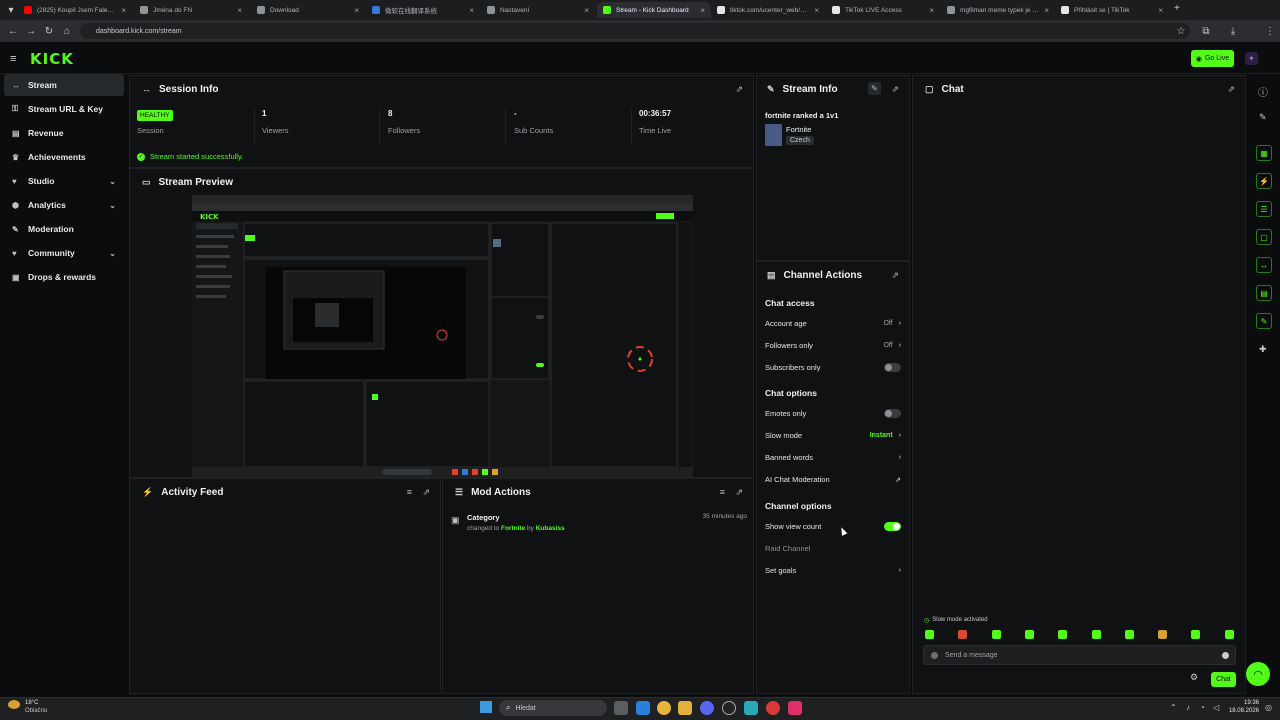  I want to click on microphone-icon: ♪, so click(1188, 707).